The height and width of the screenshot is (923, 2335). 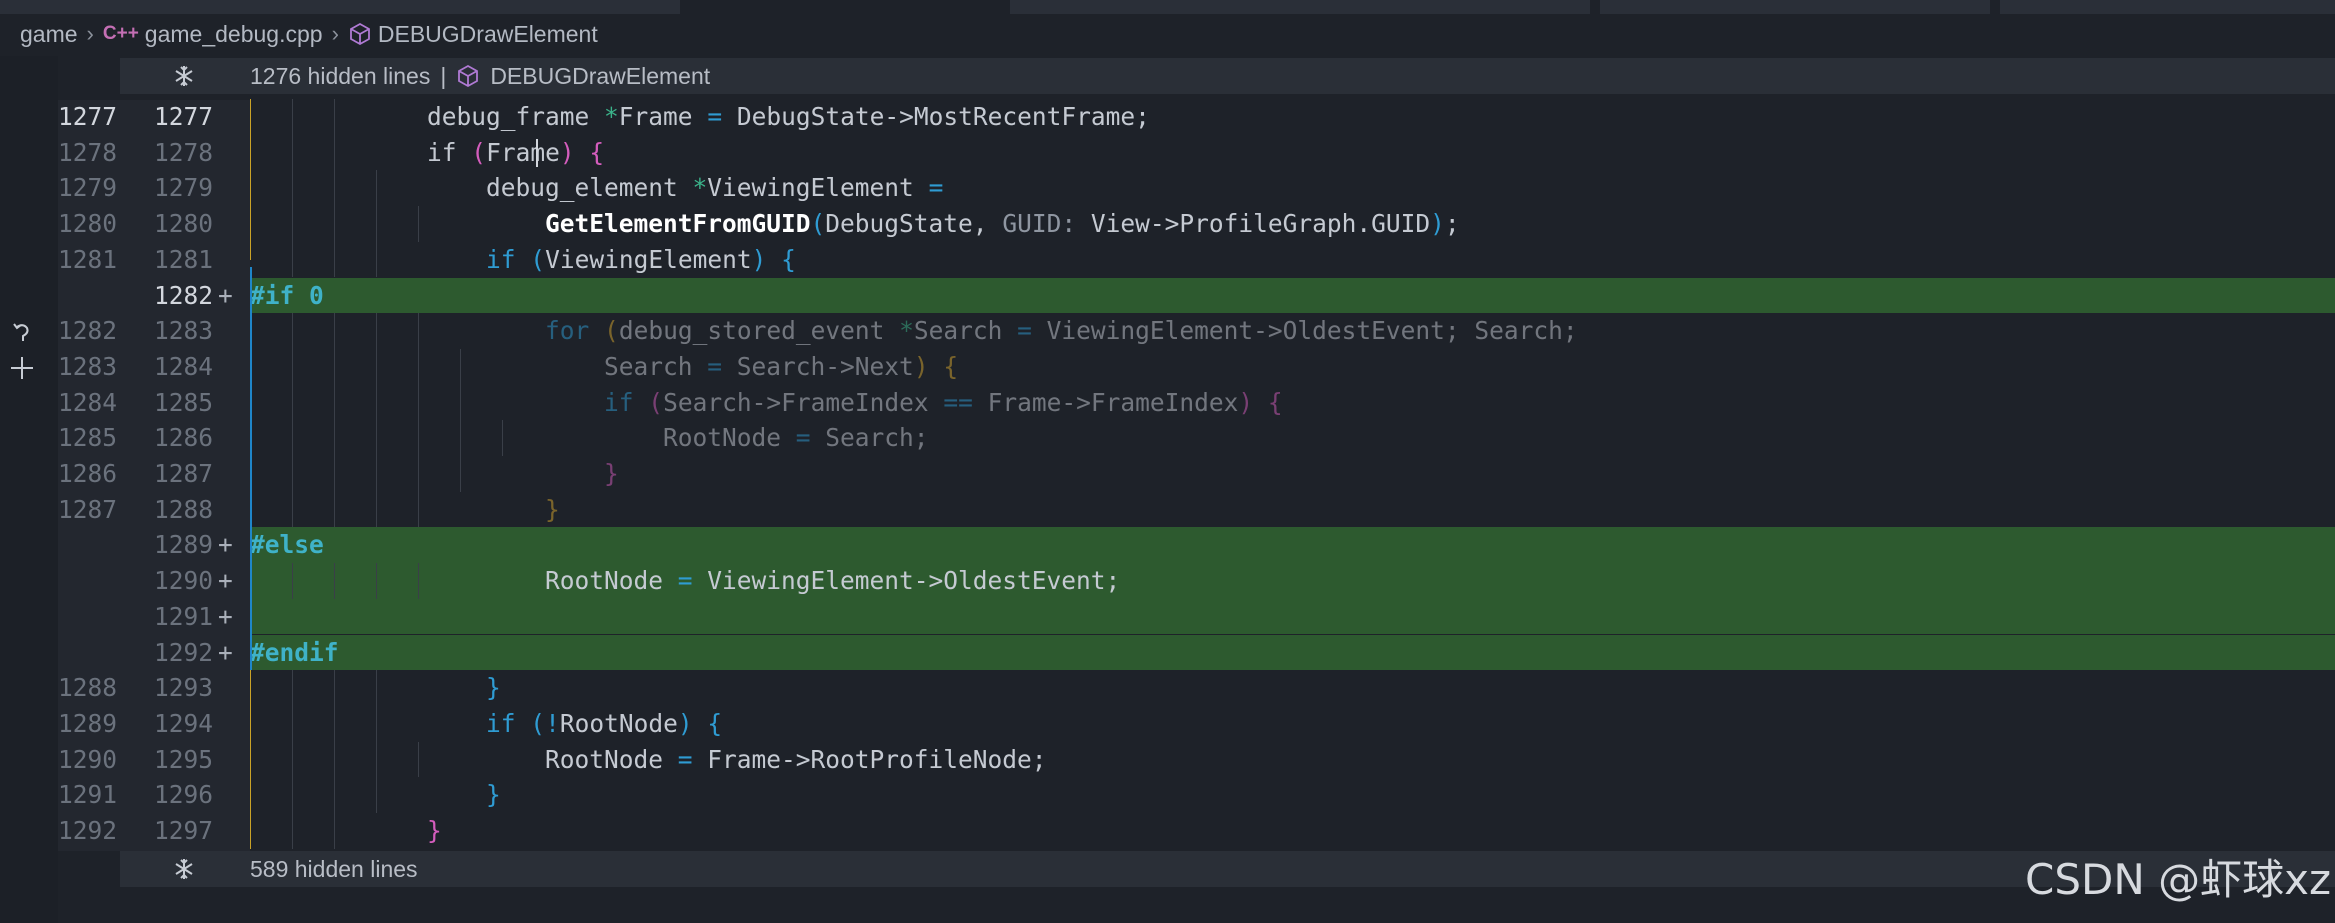 What do you see at coordinates (589, 438) in the screenshot?
I see `code-text: RootNode = Search;` at bounding box center [589, 438].